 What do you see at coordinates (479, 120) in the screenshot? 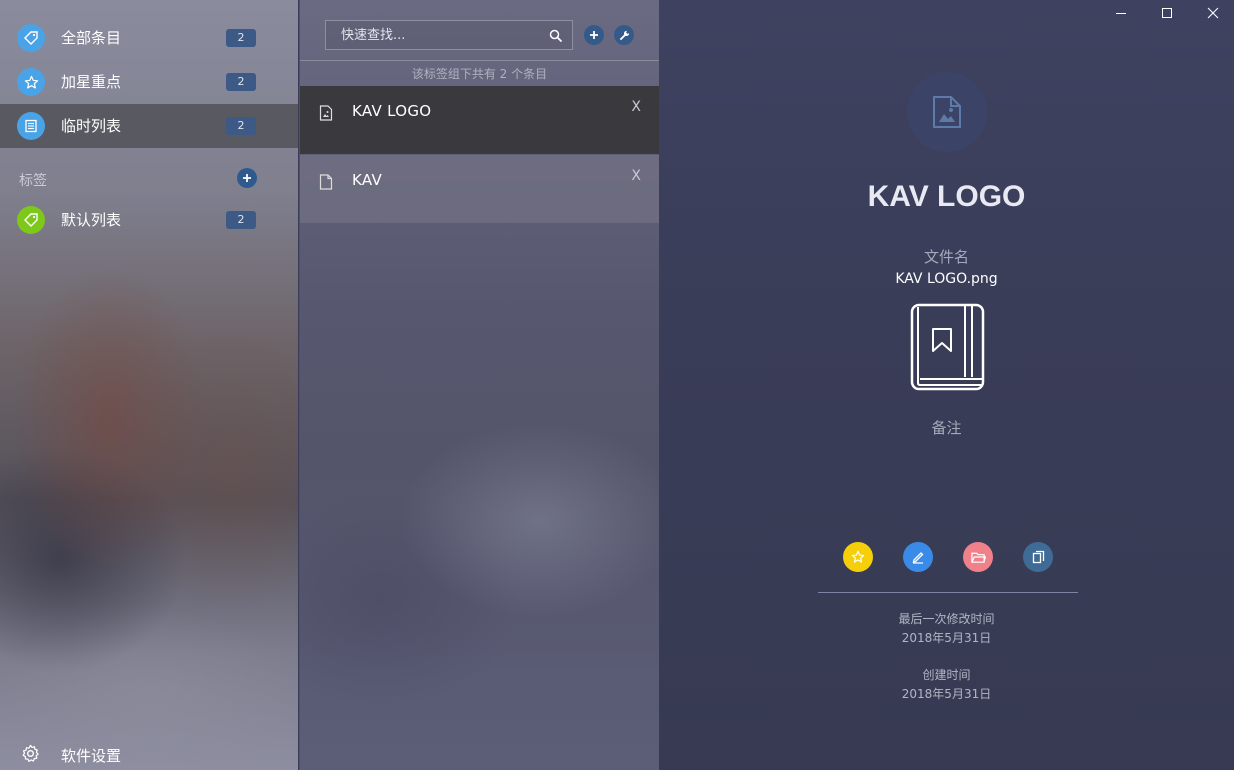
I see `list-item-kav-logo: KAV LOGO X` at bounding box center [479, 120].